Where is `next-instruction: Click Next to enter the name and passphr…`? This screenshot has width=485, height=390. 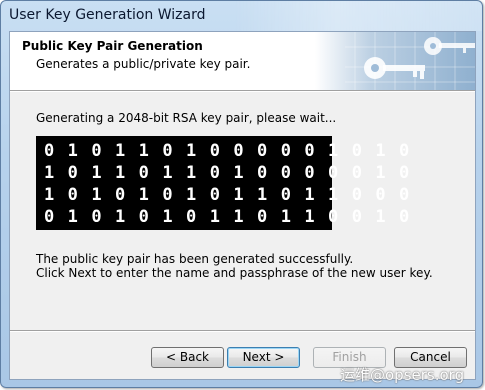 next-instruction: Click Next to enter the name and passphr… is located at coordinates (234, 273).